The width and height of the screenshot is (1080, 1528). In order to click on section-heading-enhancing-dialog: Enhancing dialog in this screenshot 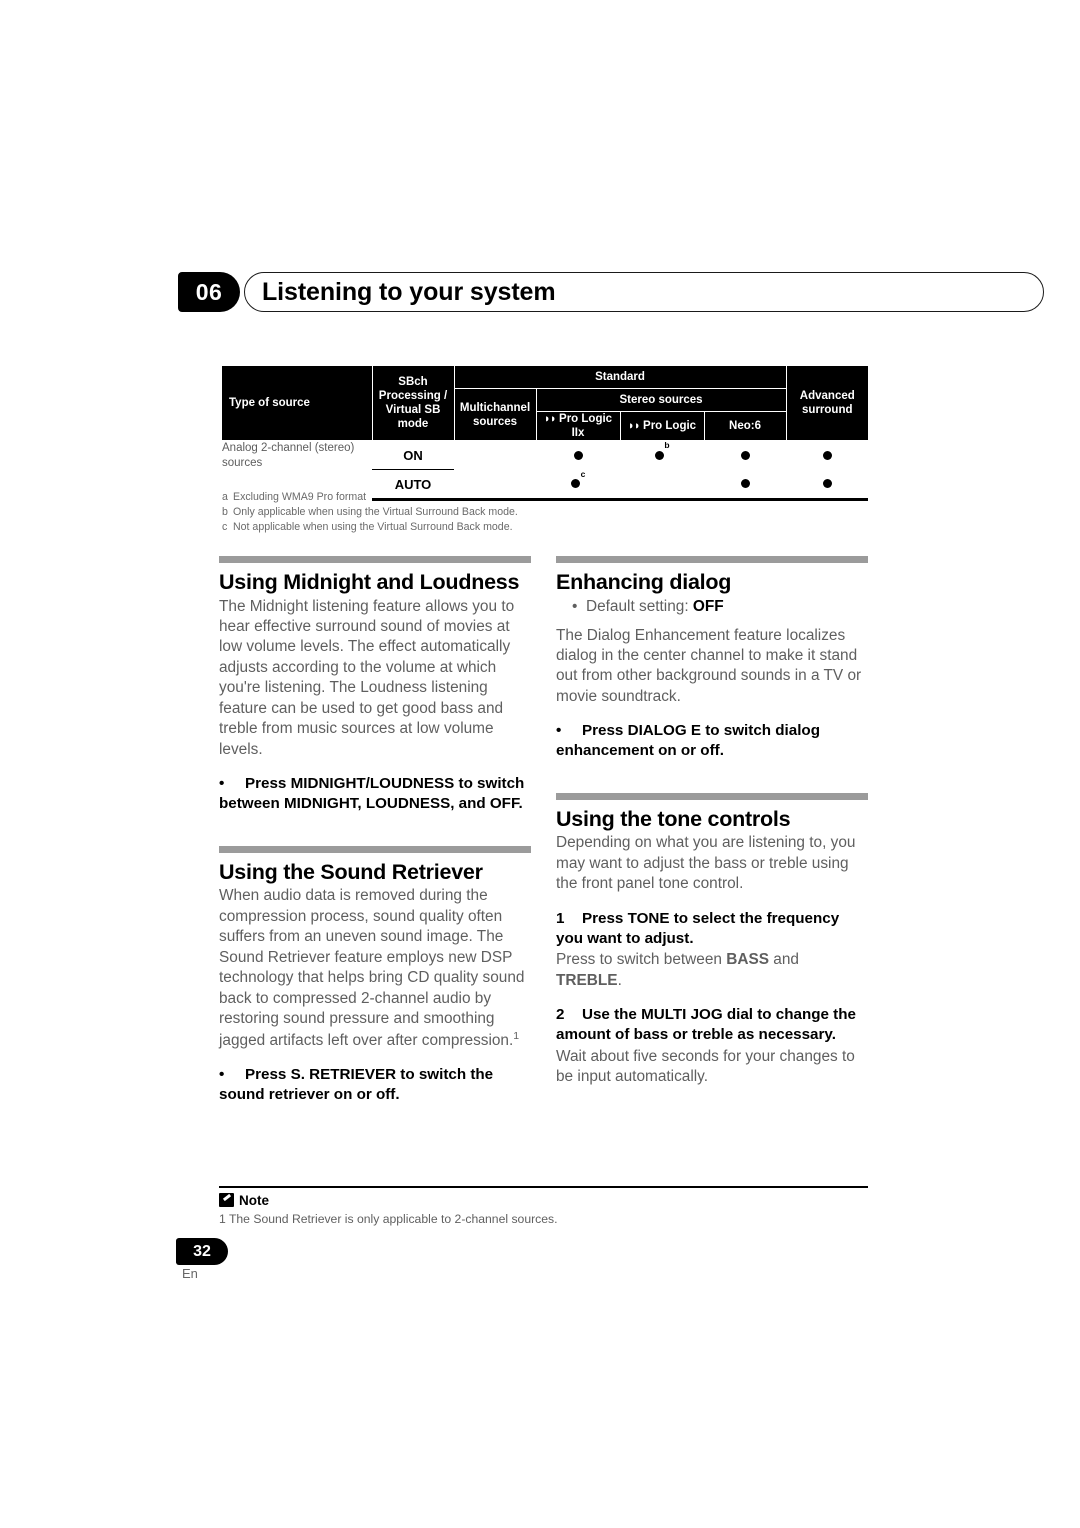, I will do `click(644, 582)`.